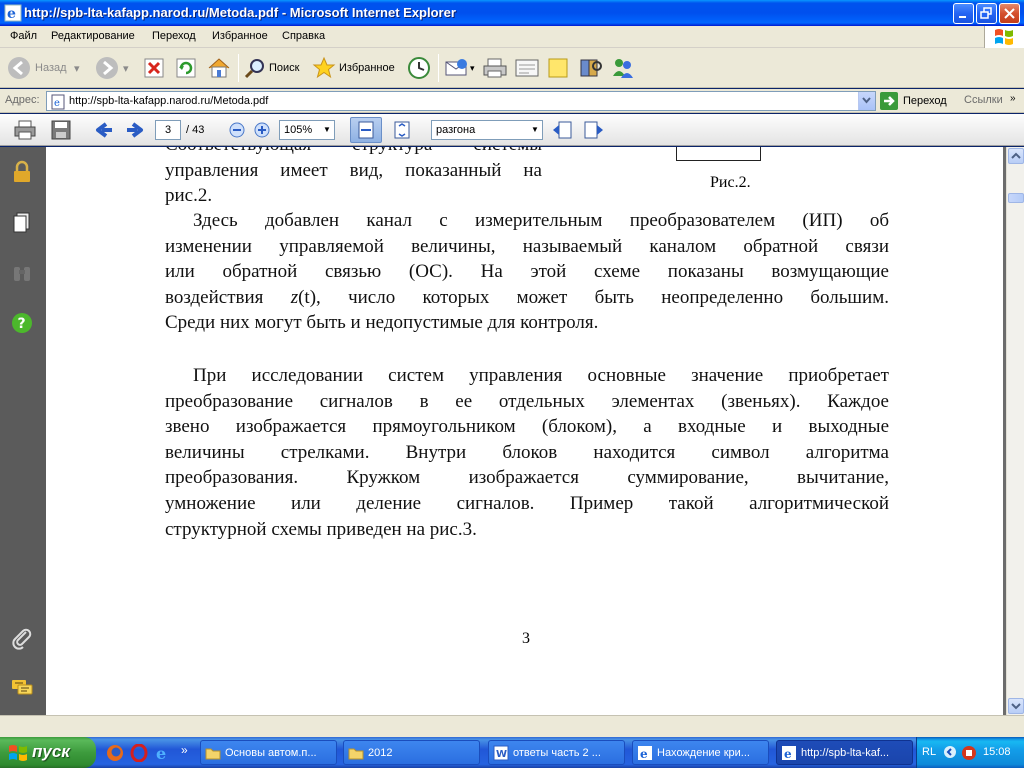 This screenshot has height=768, width=1024. I want to click on menu-favorites: Избранное, so click(240, 36).